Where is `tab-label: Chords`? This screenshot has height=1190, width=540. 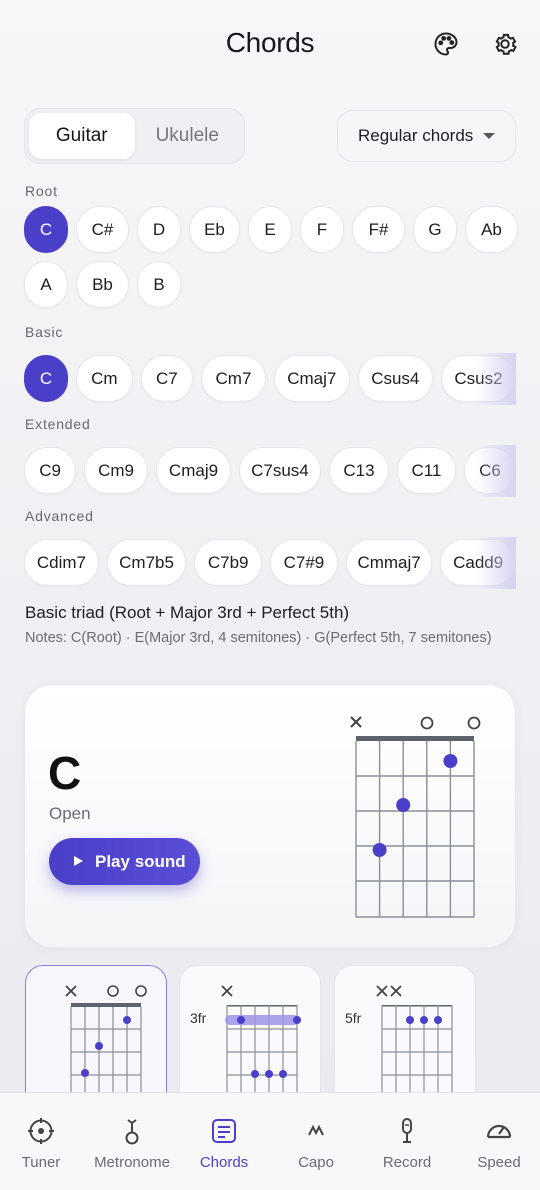
tab-label: Chords is located at coordinates (224, 1162).